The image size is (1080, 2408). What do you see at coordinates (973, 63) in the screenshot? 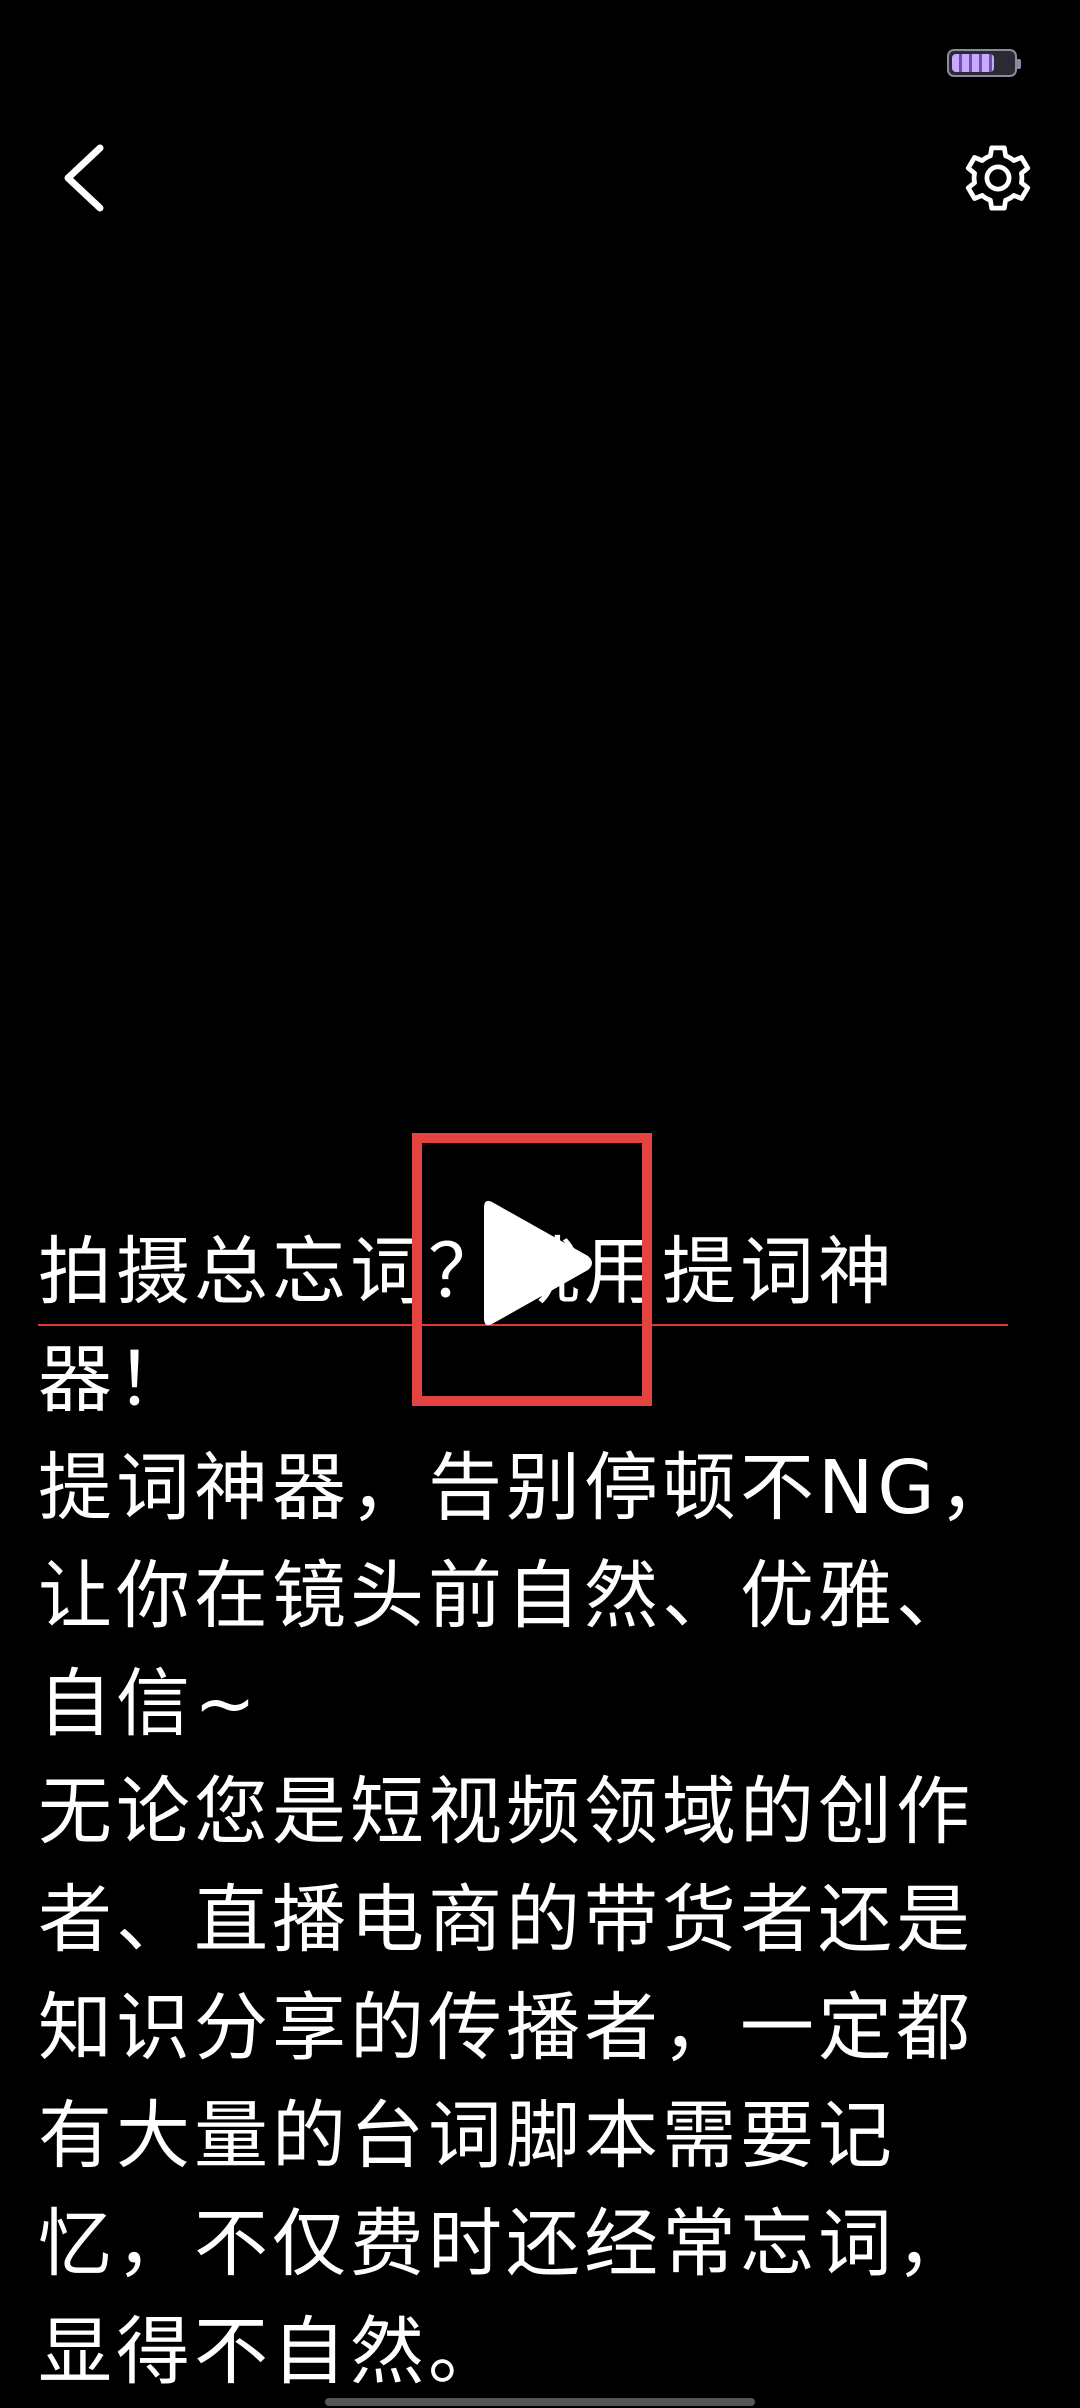
I see `battery-level-fill` at bounding box center [973, 63].